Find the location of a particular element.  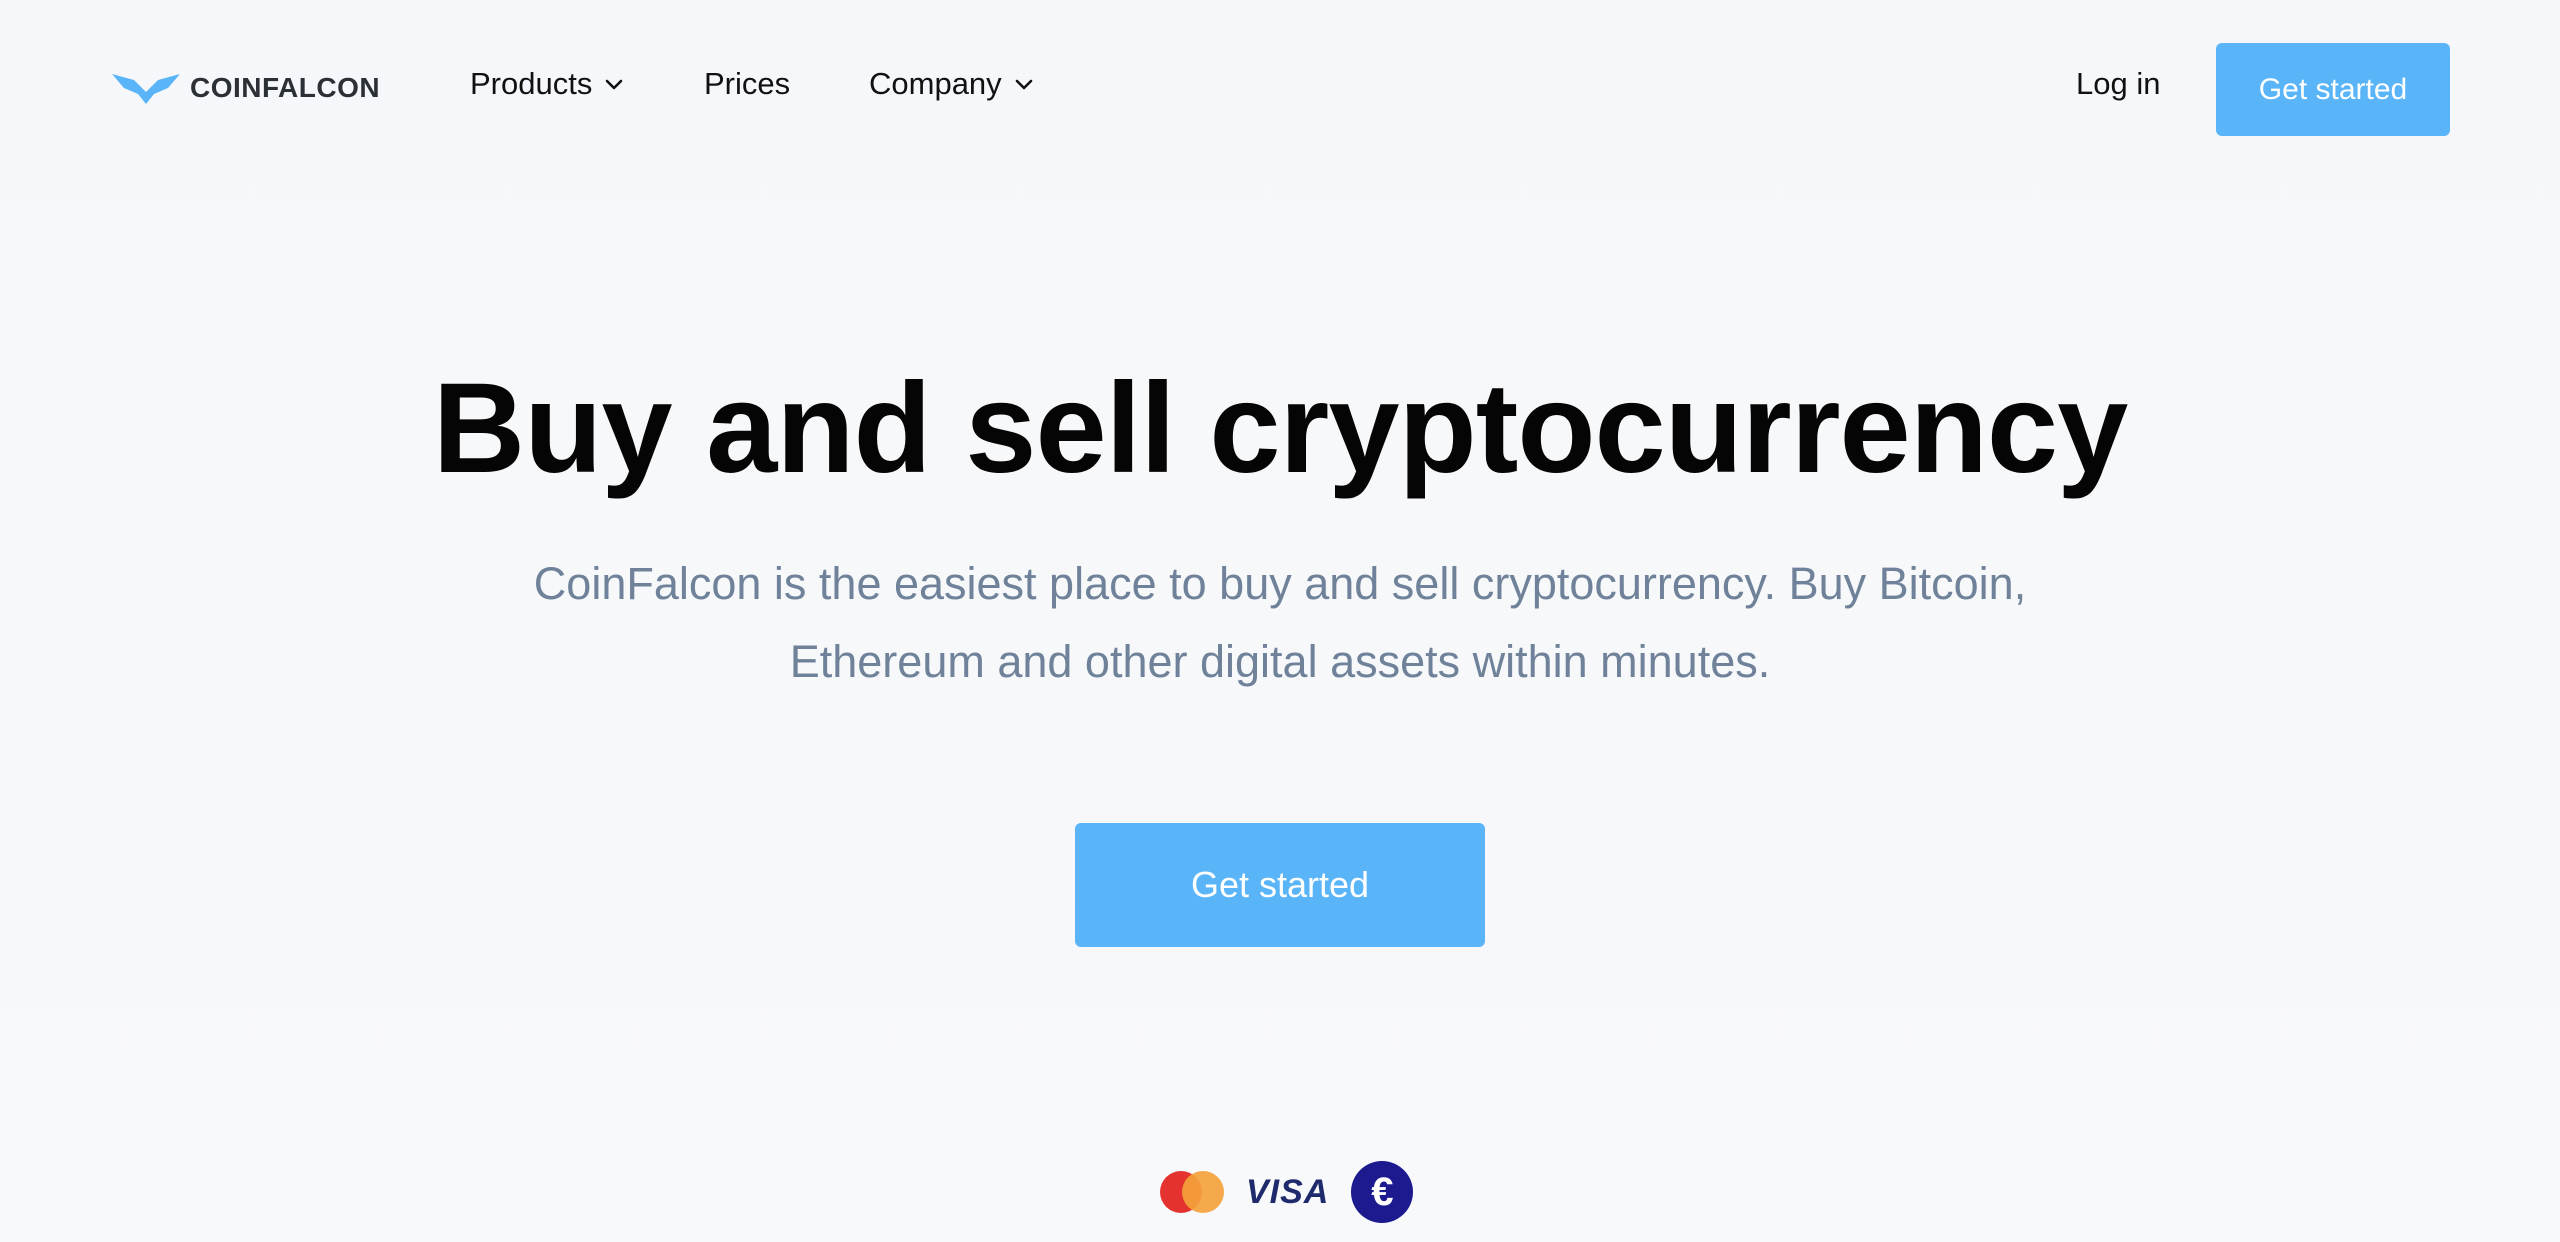

nav-prices-label: Prices is located at coordinates (747, 83).